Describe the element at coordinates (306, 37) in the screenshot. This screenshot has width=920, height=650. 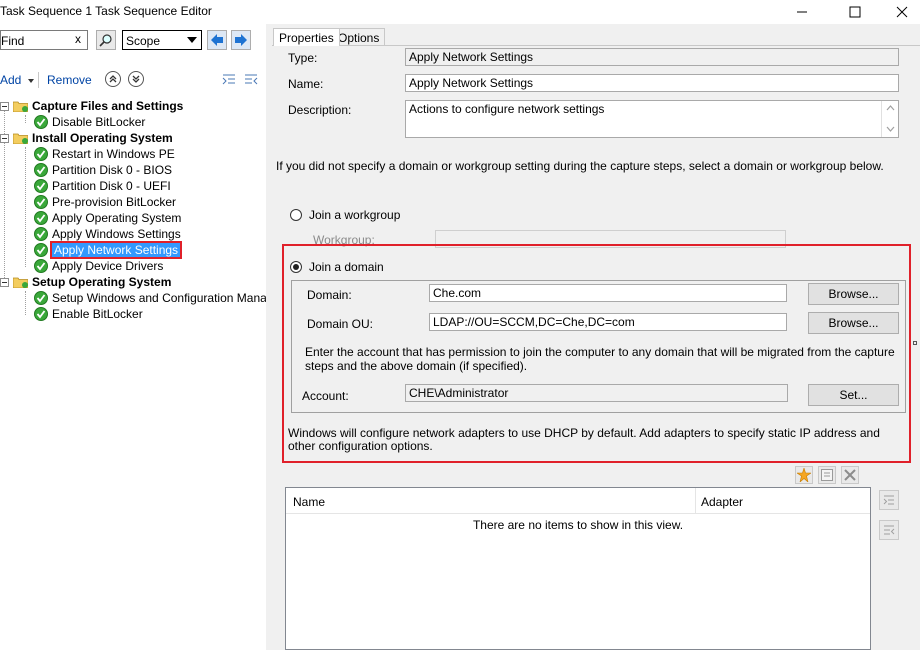
I see `tab-properties: Properties` at that location.